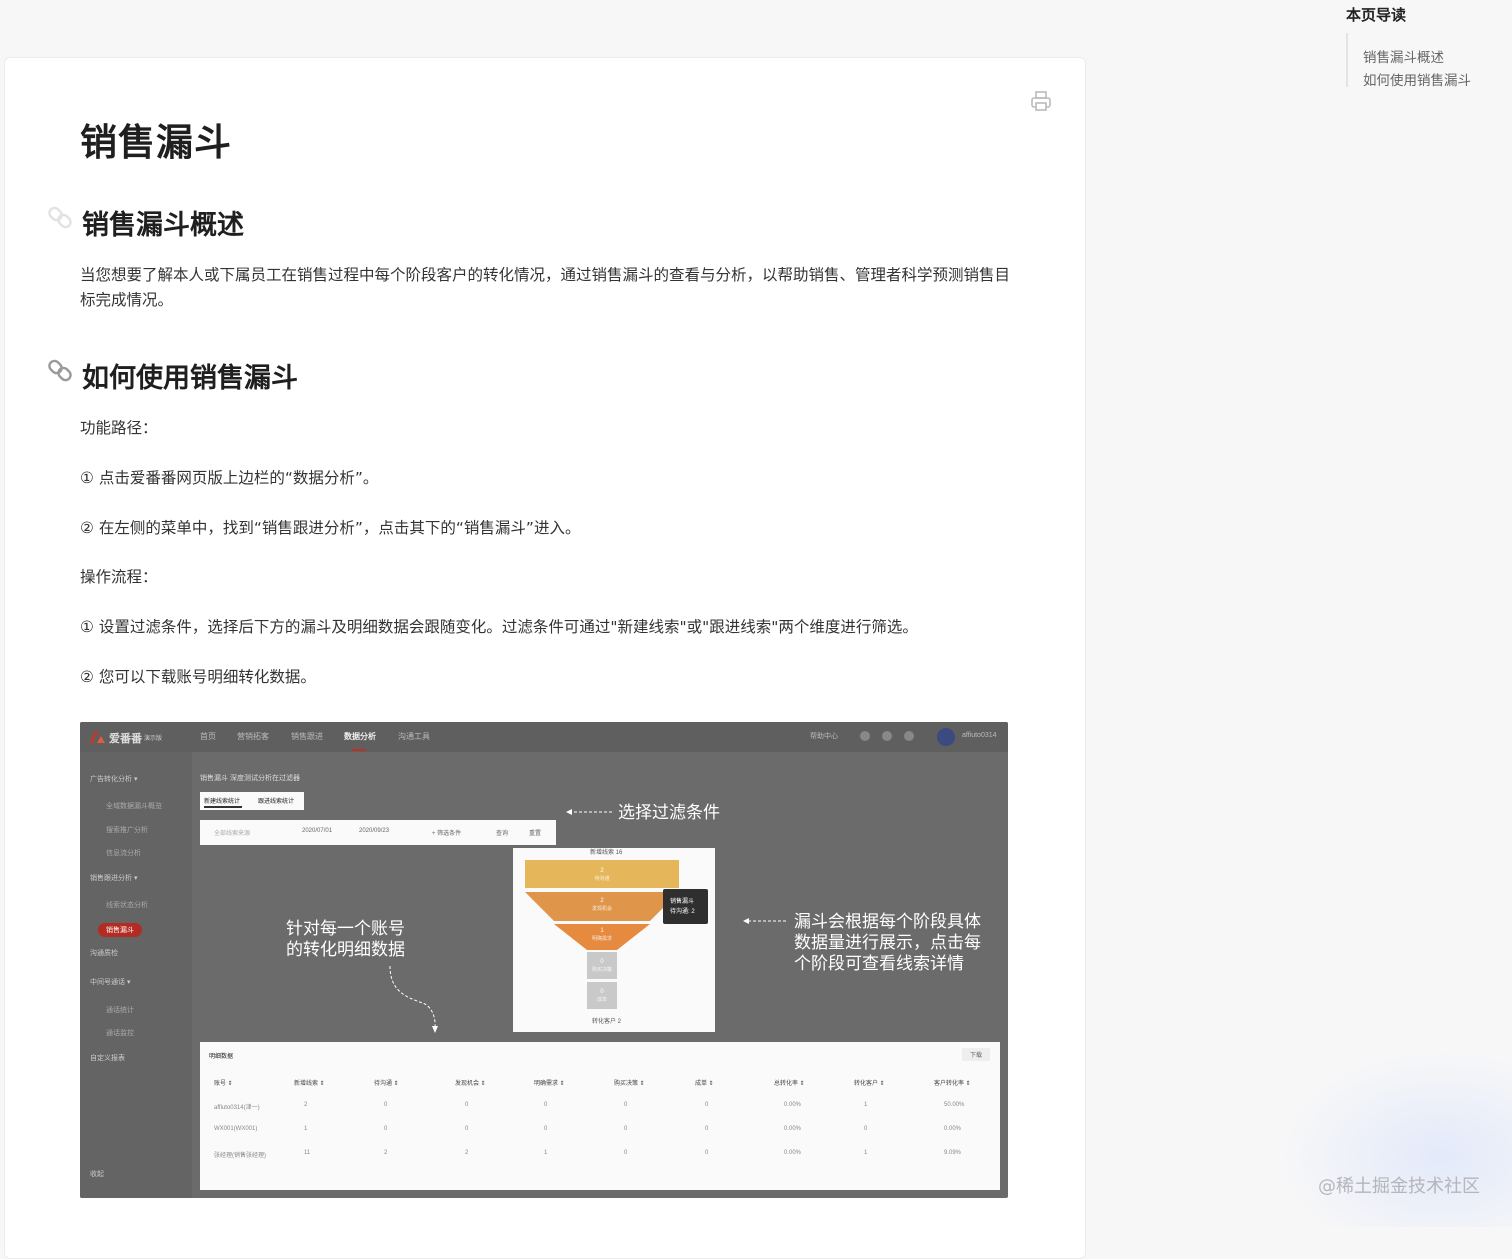  I want to click on table-header: 账号 ⇕, so click(223, 1082).